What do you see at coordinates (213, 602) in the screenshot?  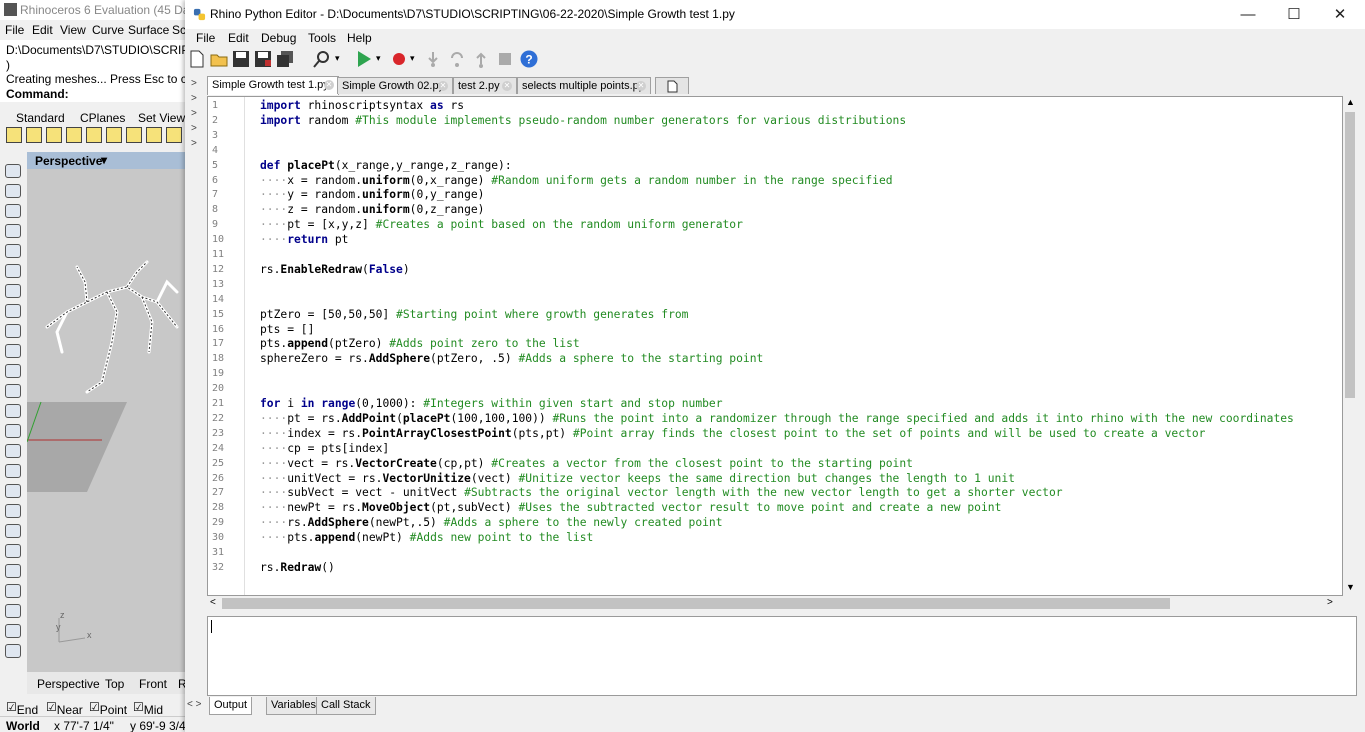 I see `scroll-left-icon: <` at bounding box center [213, 602].